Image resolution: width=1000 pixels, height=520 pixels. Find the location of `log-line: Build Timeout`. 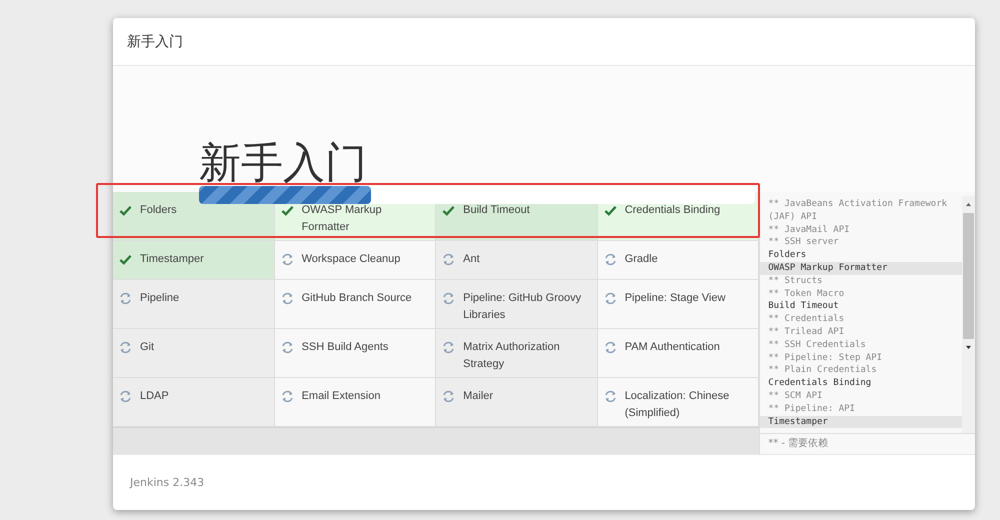

log-line: Build Timeout is located at coordinates (804, 307).